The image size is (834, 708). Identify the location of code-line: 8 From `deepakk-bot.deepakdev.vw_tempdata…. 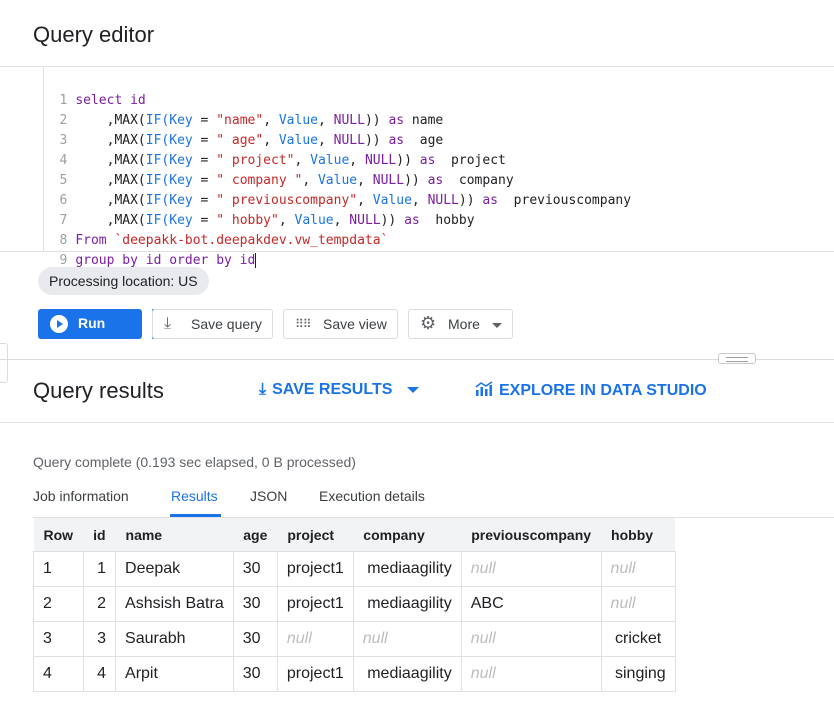
(417, 229).